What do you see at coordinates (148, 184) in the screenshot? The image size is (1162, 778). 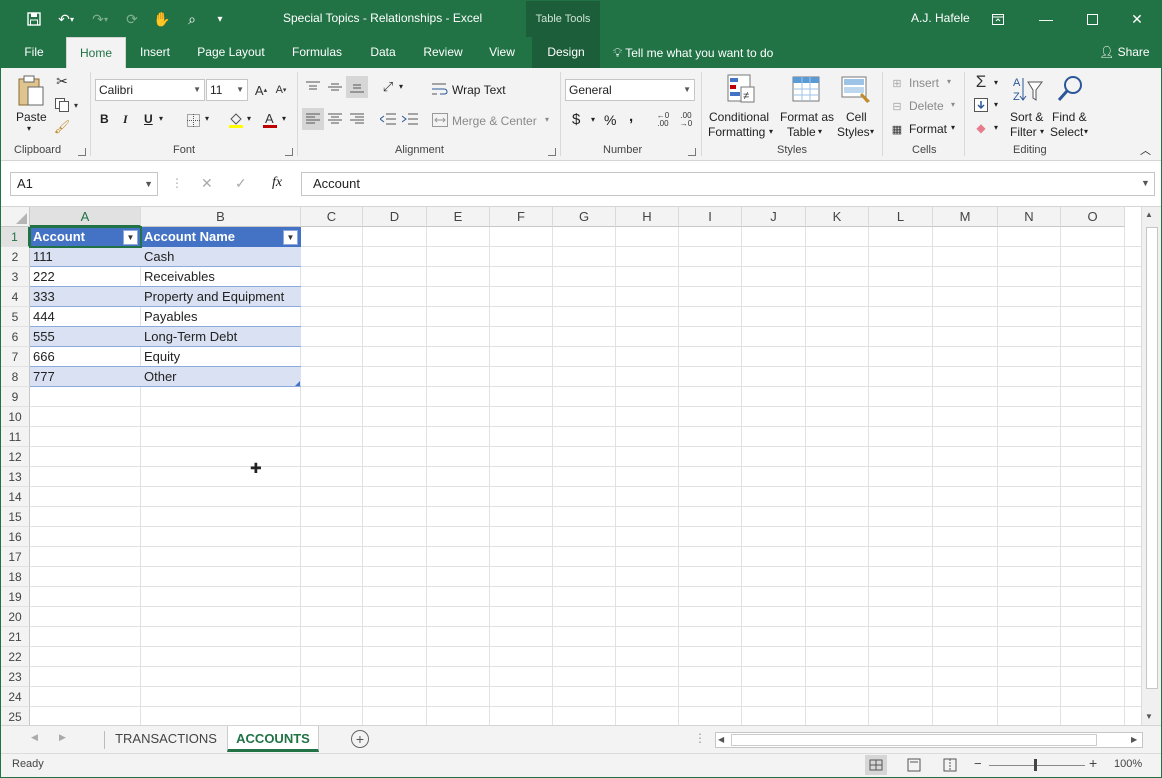 I see `name-box-dropdown-icon: ▼` at bounding box center [148, 184].